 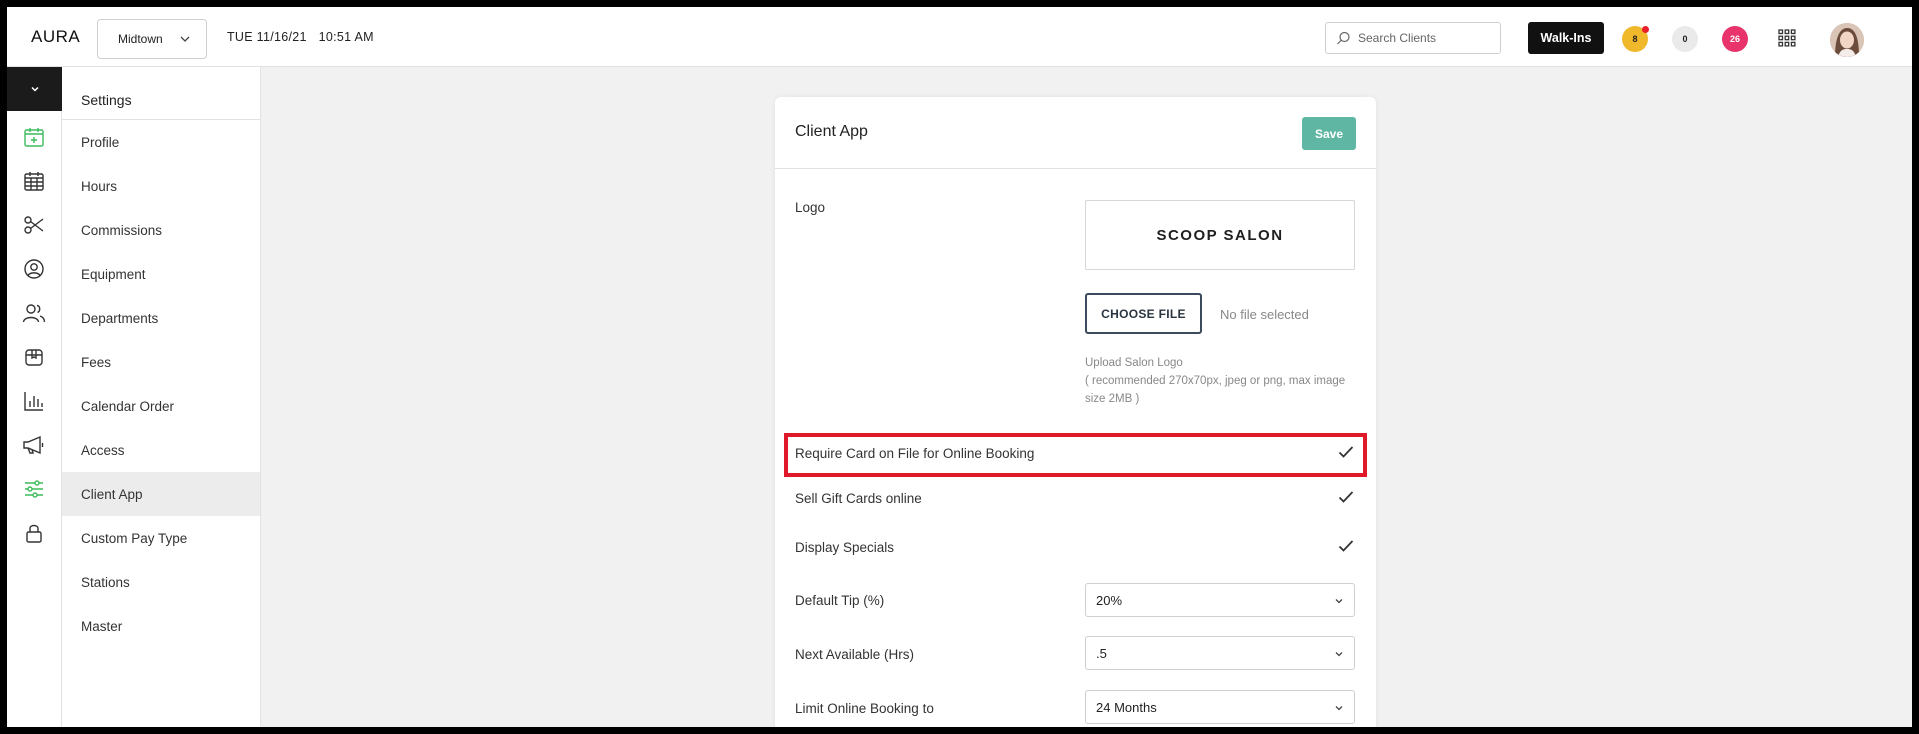 I want to click on location-value: Midtown, so click(x=140, y=39).